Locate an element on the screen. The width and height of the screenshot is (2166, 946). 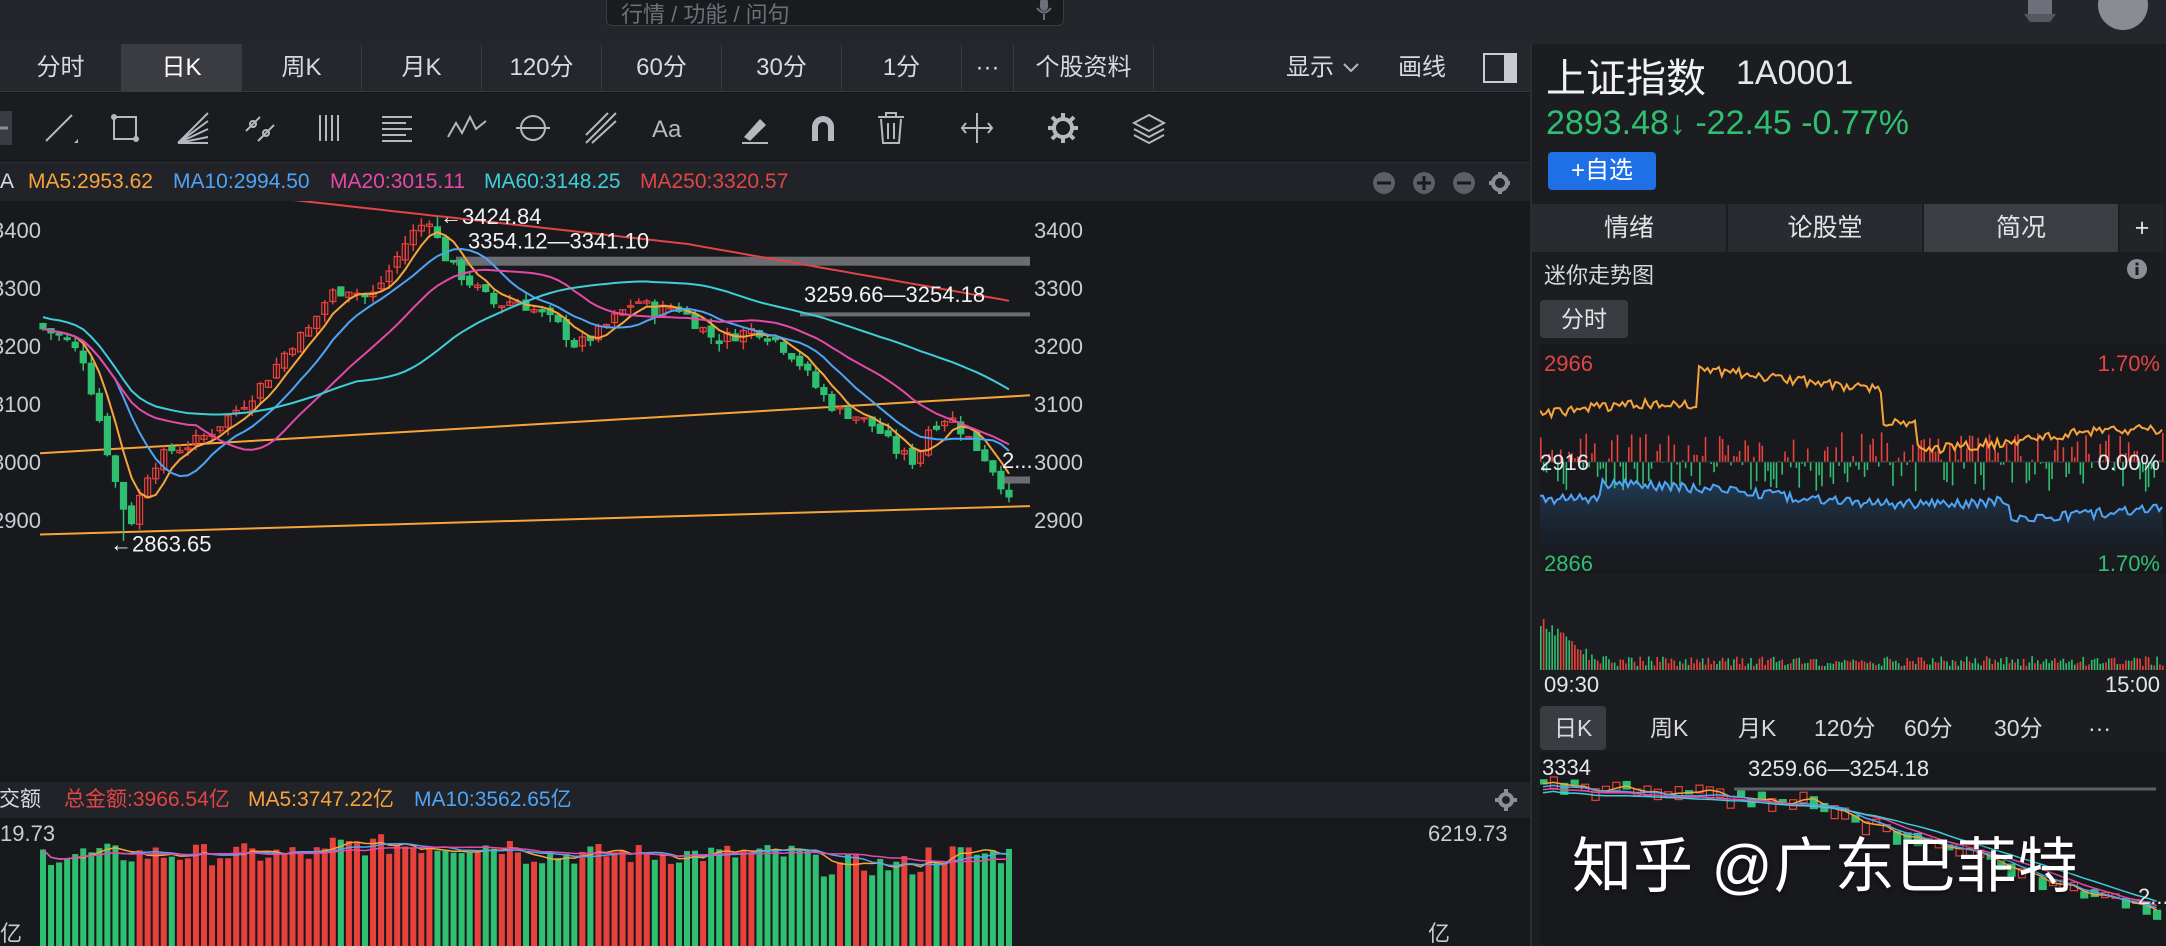
pitchfork-icon is located at coordinates (601, 128).